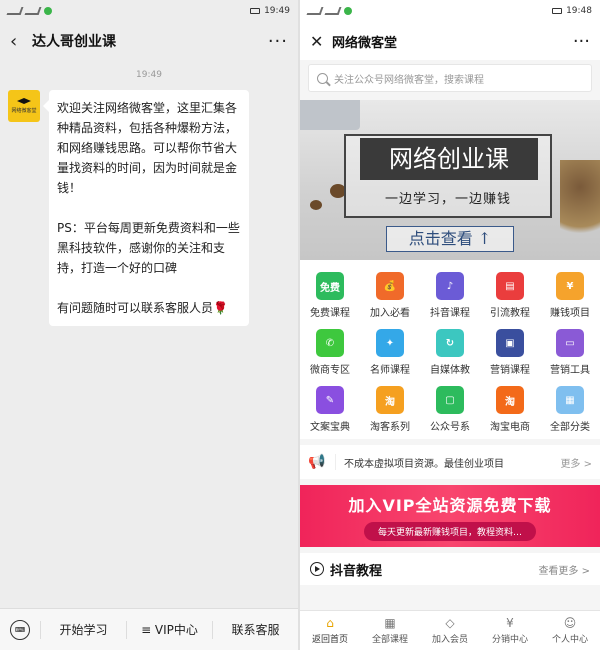 This screenshot has height=650, width=600. I want to click on search-input: 关注公众号网络微客堂，搜索课程, so click(450, 78).